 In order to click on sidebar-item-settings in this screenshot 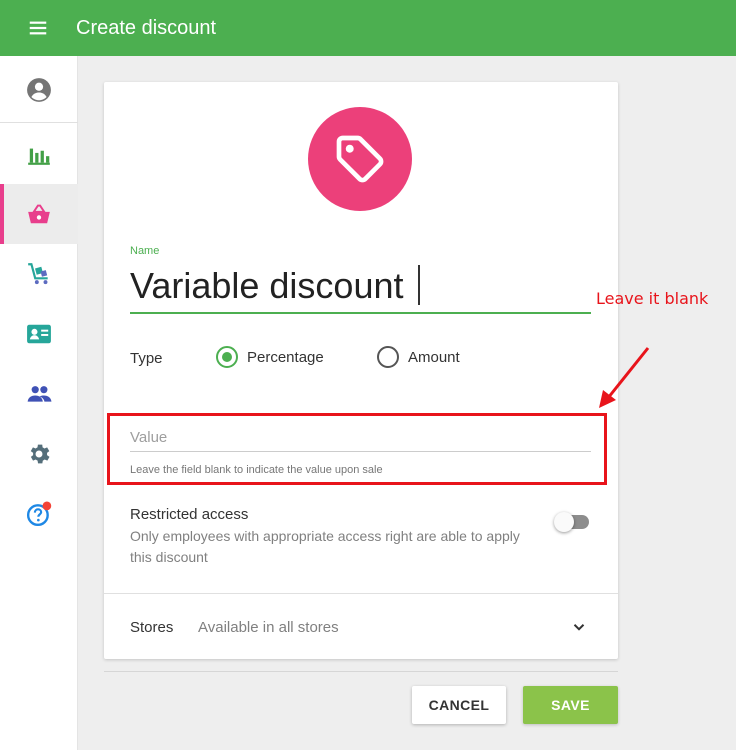, I will do `click(39, 454)`.